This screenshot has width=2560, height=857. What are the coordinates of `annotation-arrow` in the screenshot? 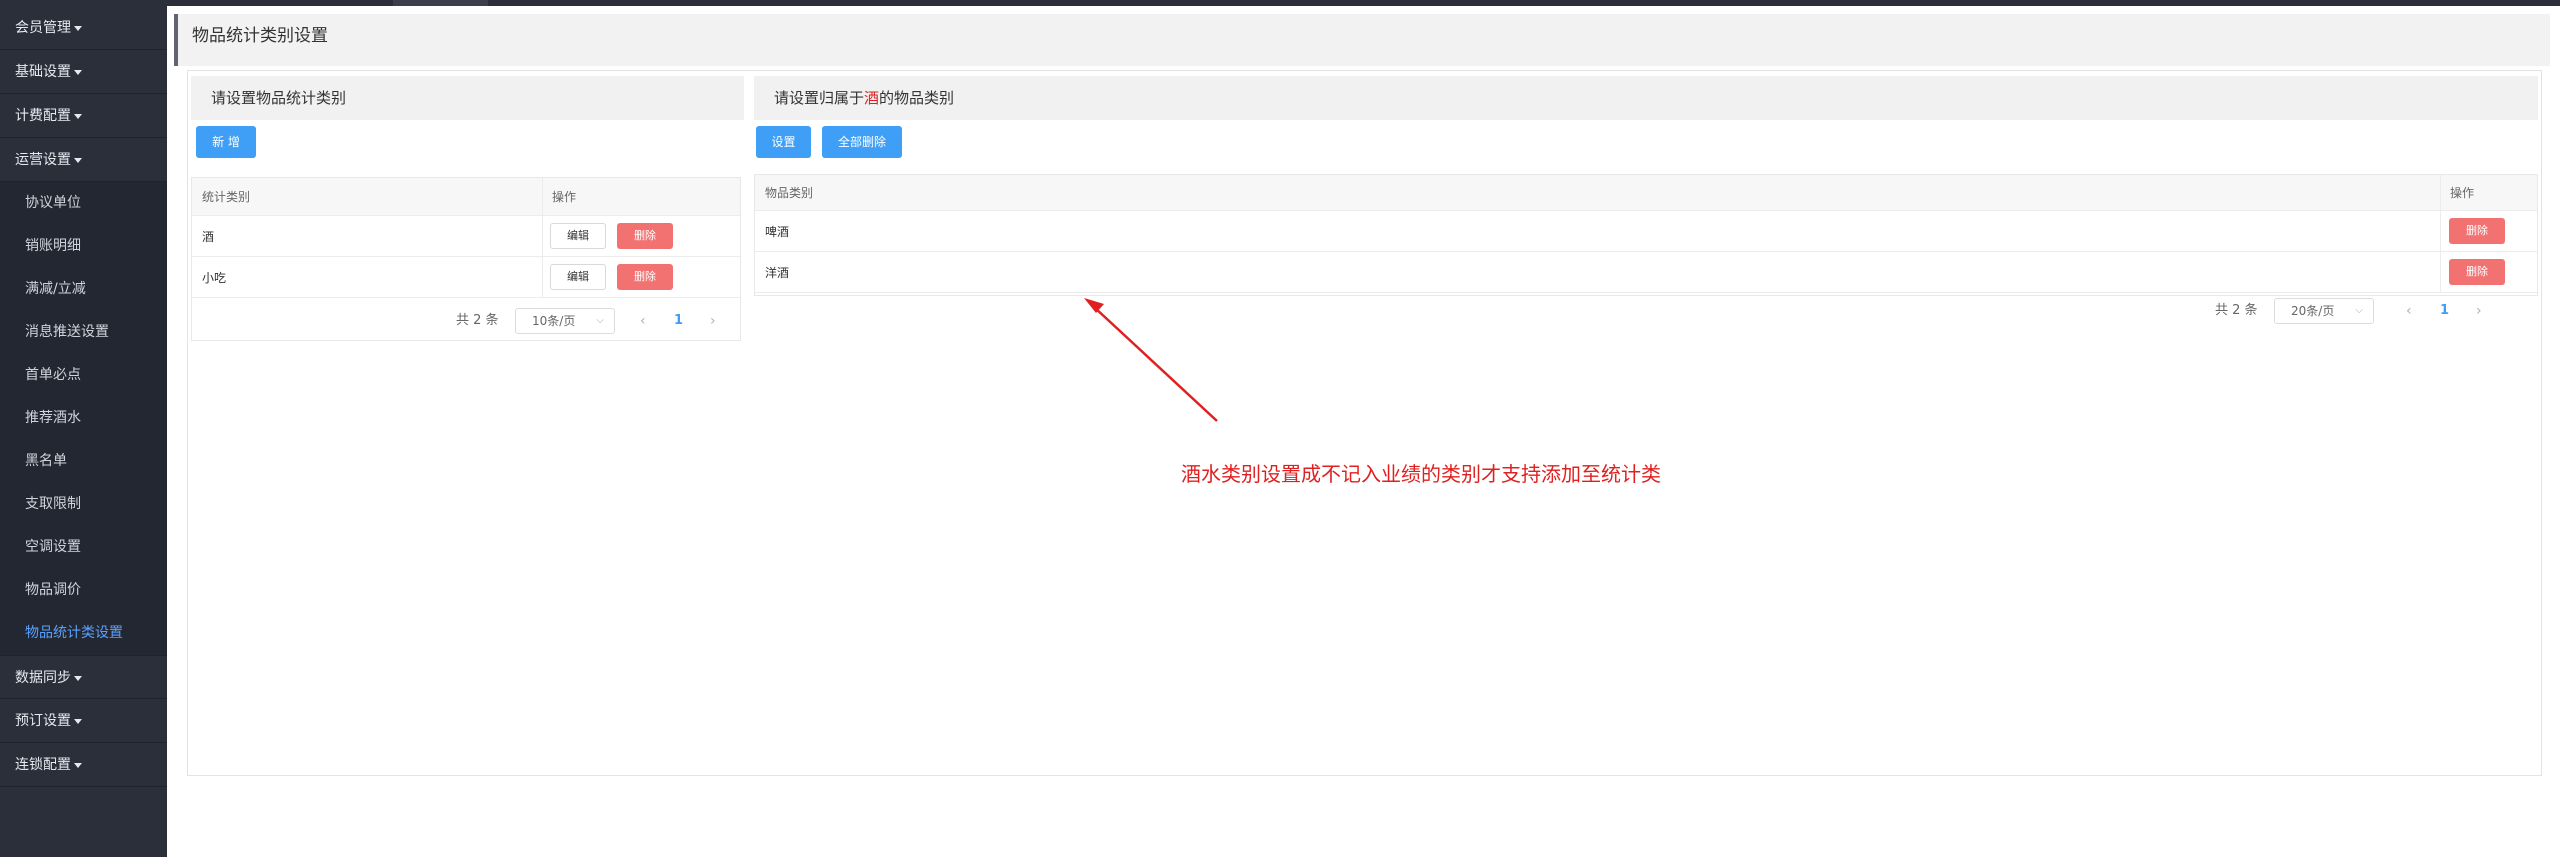 It's located at (1151, 360).